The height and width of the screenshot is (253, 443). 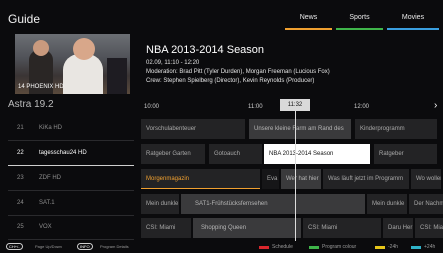 What do you see at coordinates (200, 179) in the screenshot?
I see `program-cell: Morgenmagazin` at bounding box center [200, 179].